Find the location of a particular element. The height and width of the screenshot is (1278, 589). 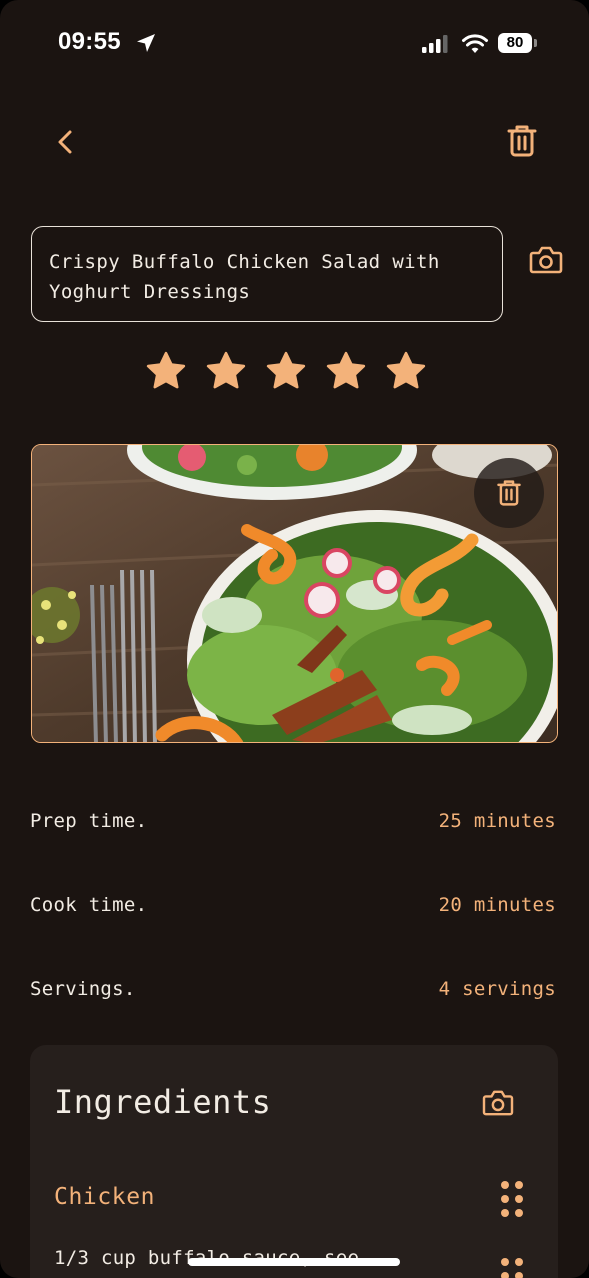

cellular-signal-icon is located at coordinates (435, 44).